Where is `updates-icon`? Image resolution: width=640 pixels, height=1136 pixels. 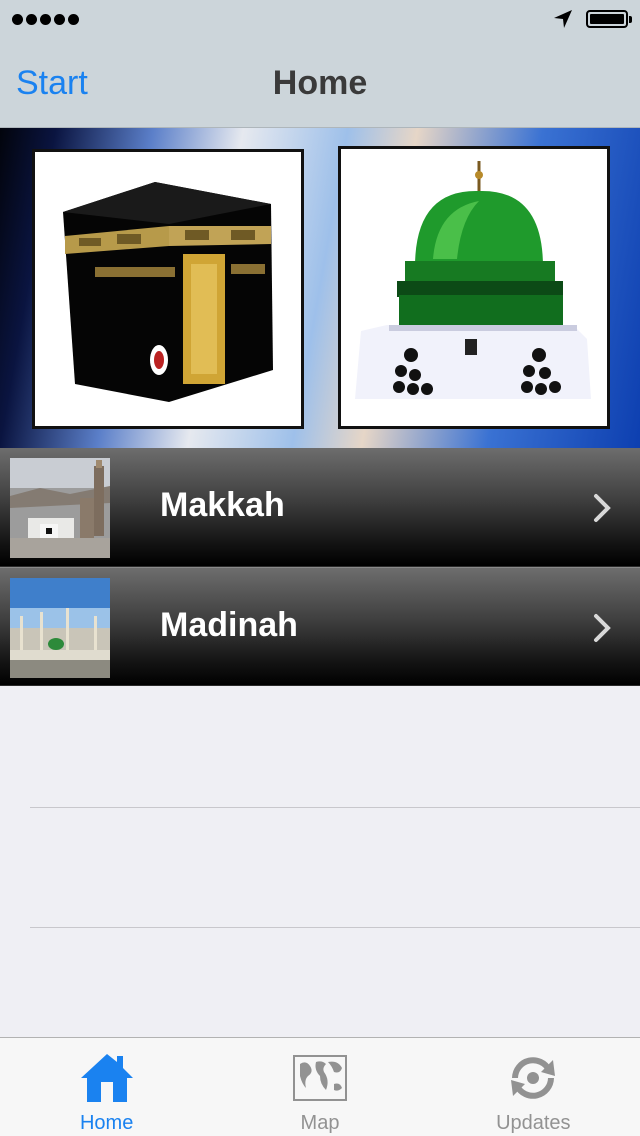
updates-icon is located at coordinates (533, 1078).